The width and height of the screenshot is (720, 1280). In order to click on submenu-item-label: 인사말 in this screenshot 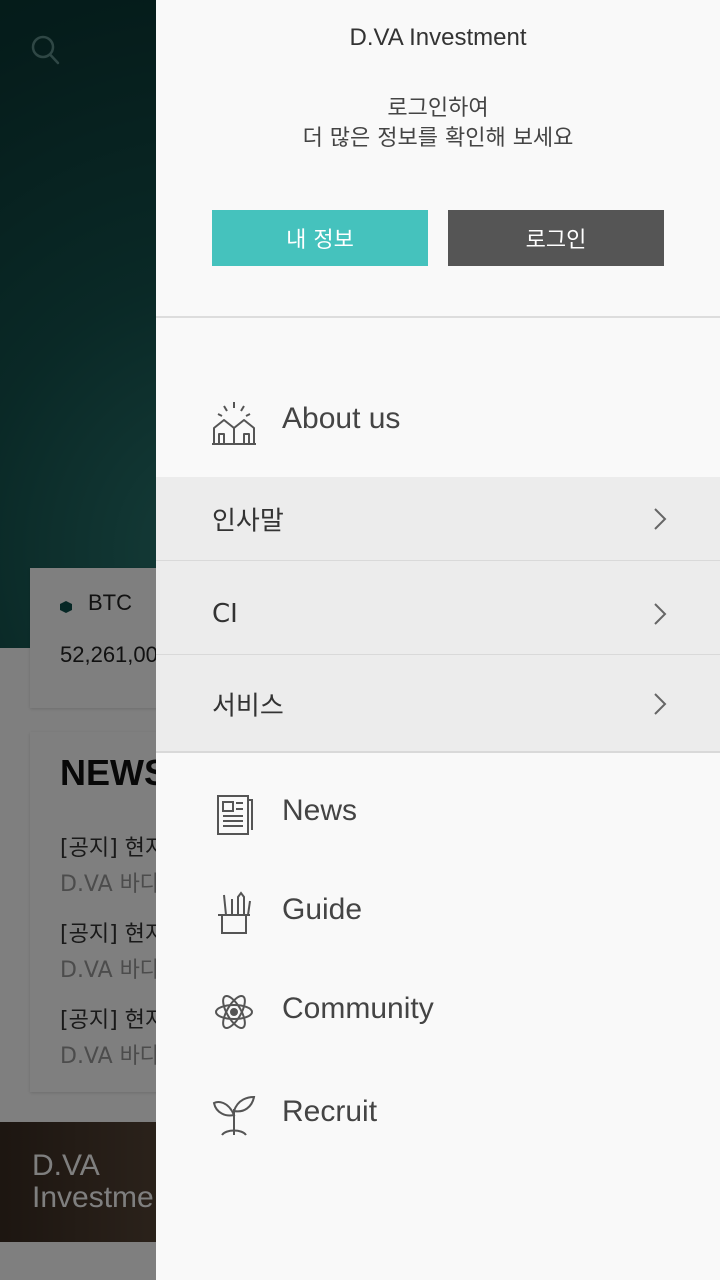, I will do `click(248, 521)`.